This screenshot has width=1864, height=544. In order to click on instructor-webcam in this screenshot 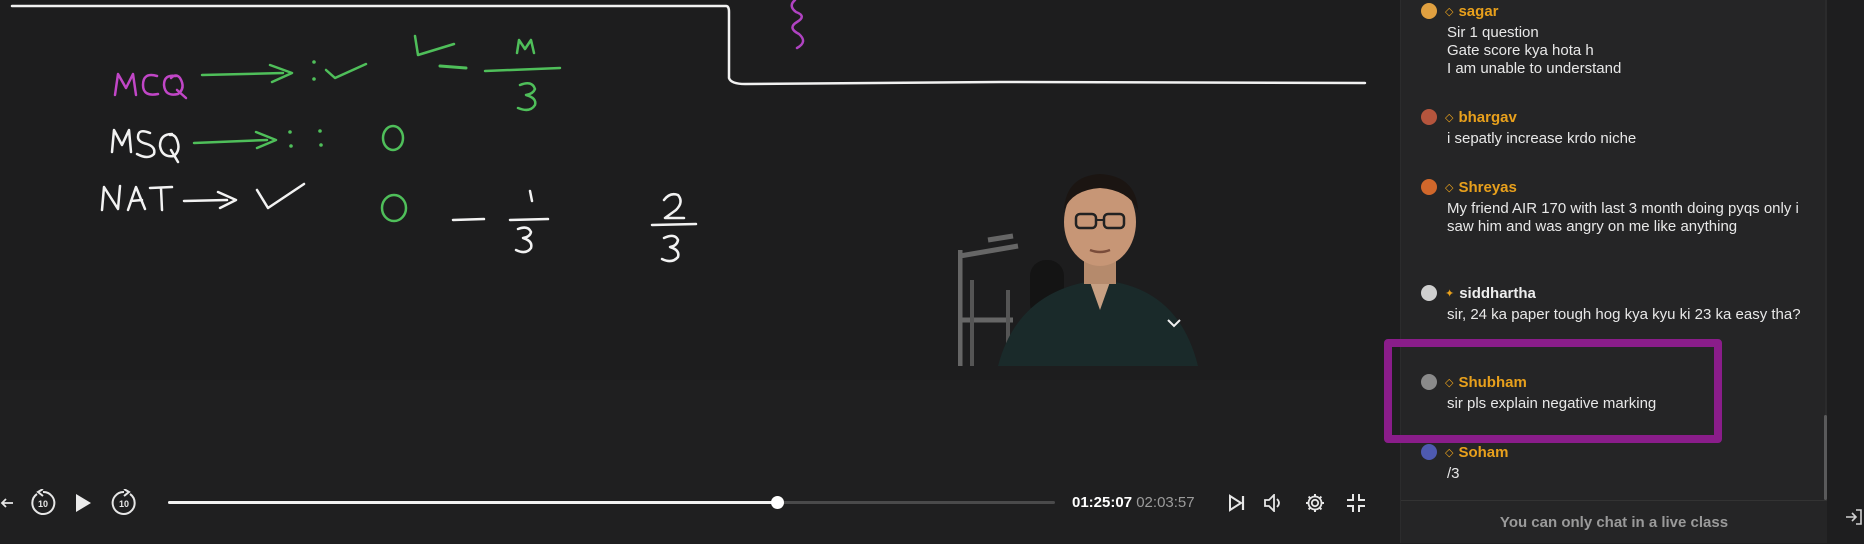, I will do `click(1094, 268)`.